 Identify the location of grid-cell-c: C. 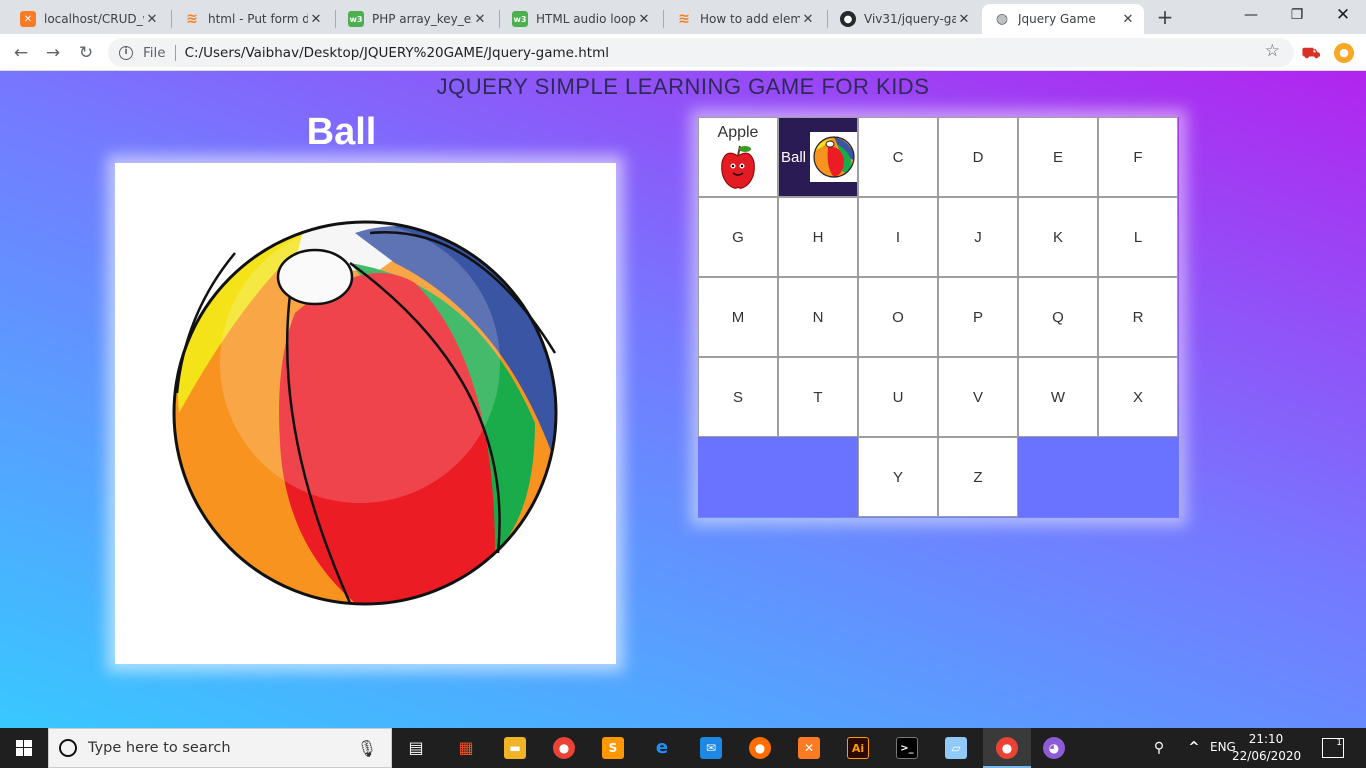
(898, 157).